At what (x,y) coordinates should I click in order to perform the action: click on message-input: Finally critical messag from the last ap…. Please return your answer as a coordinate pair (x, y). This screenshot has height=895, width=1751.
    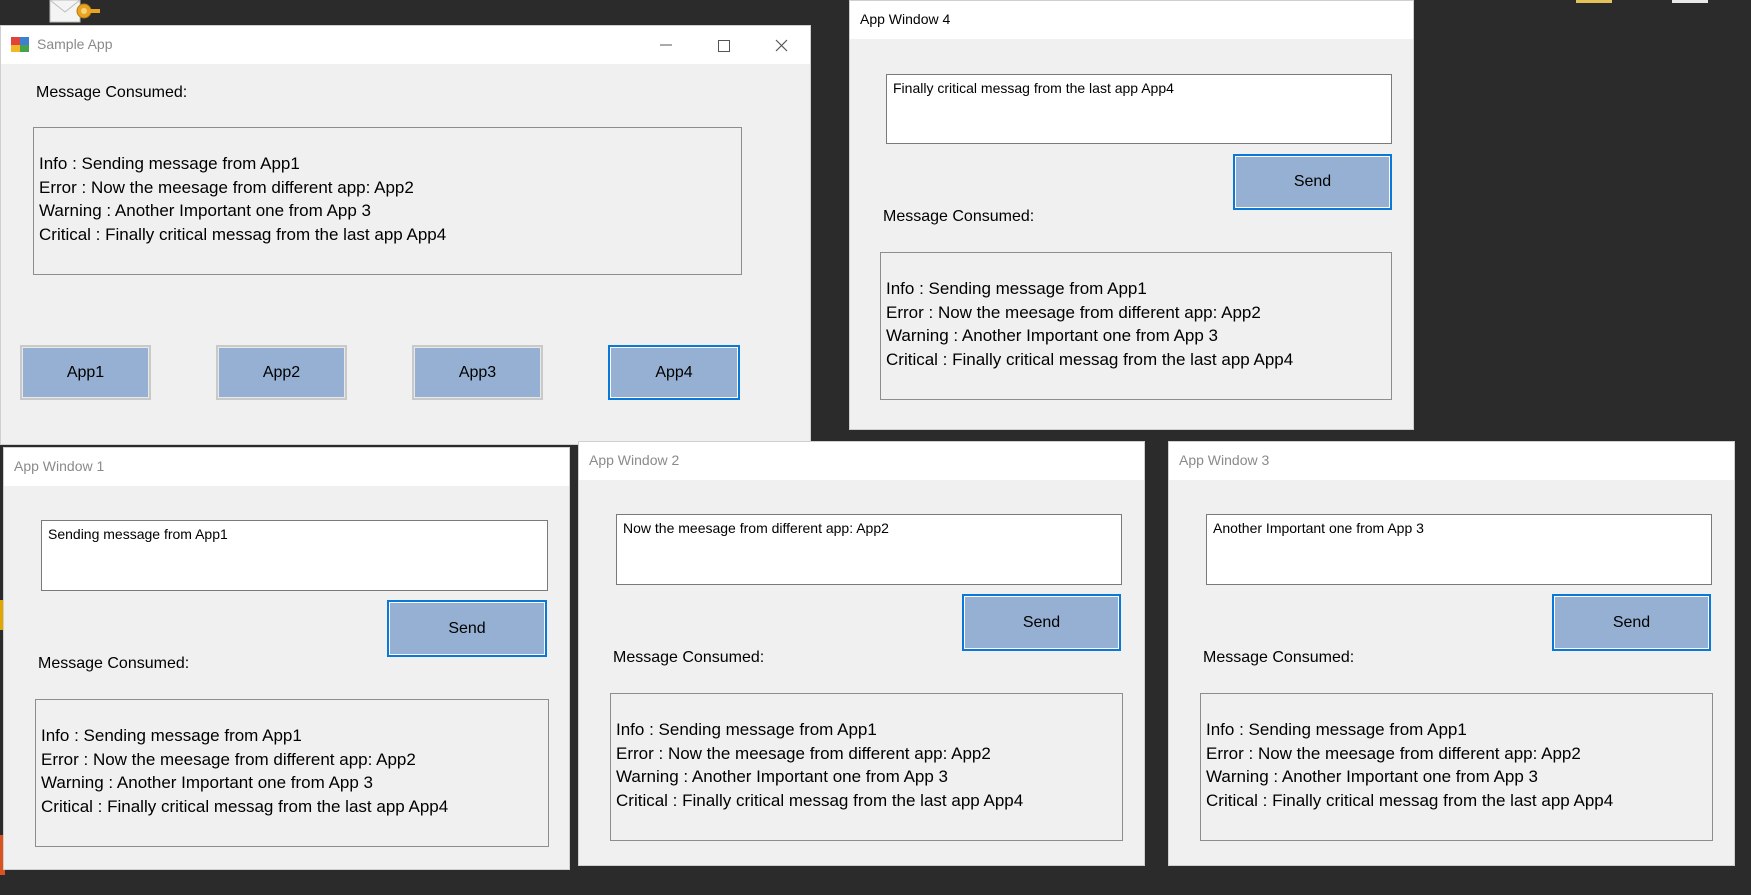
    Looking at the image, I should click on (1139, 109).